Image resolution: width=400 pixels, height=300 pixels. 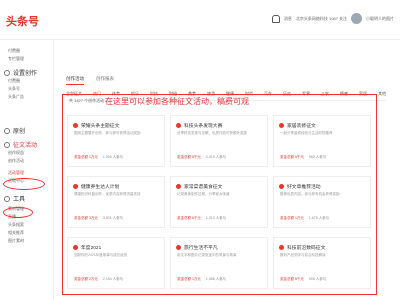 I want to click on activity-desc: 数码产品测评与前沿科技解读, so click(x=303, y=255).